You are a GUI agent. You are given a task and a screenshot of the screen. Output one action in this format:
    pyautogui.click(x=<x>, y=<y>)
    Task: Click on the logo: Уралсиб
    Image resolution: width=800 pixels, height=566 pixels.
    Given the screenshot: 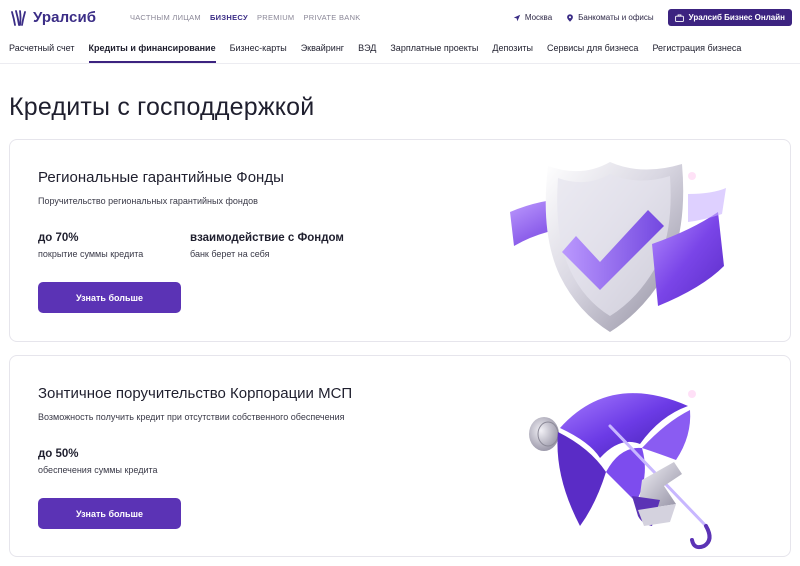 What is the action you would take?
    pyautogui.click(x=53, y=17)
    